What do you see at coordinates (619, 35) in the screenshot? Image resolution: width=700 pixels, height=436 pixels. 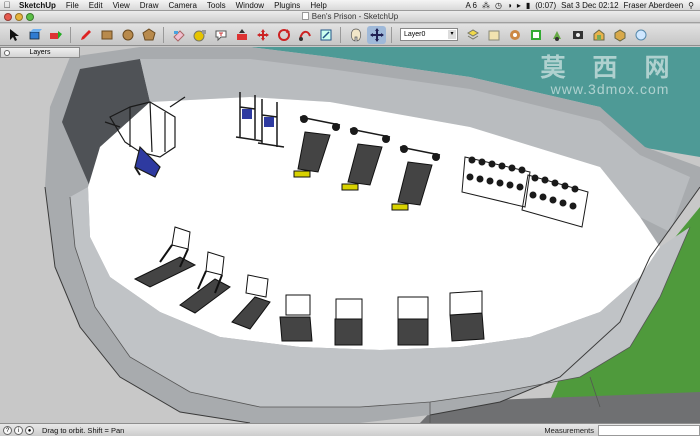 I see `share-model-icon` at bounding box center [619, 35].